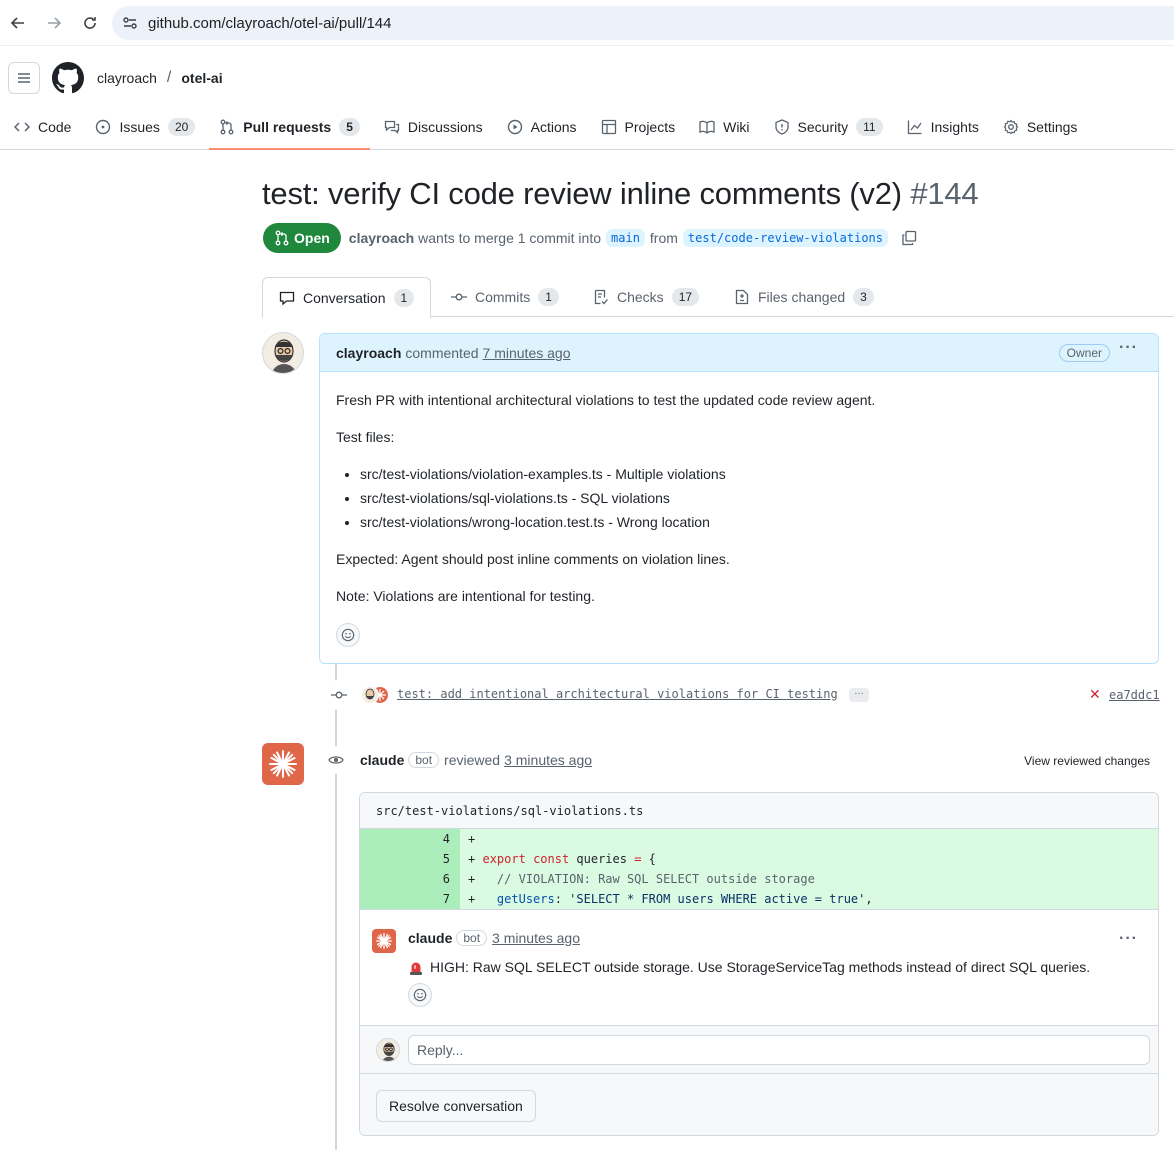  I want to click on repo-tab-security: Security 11, so click(828, 127).